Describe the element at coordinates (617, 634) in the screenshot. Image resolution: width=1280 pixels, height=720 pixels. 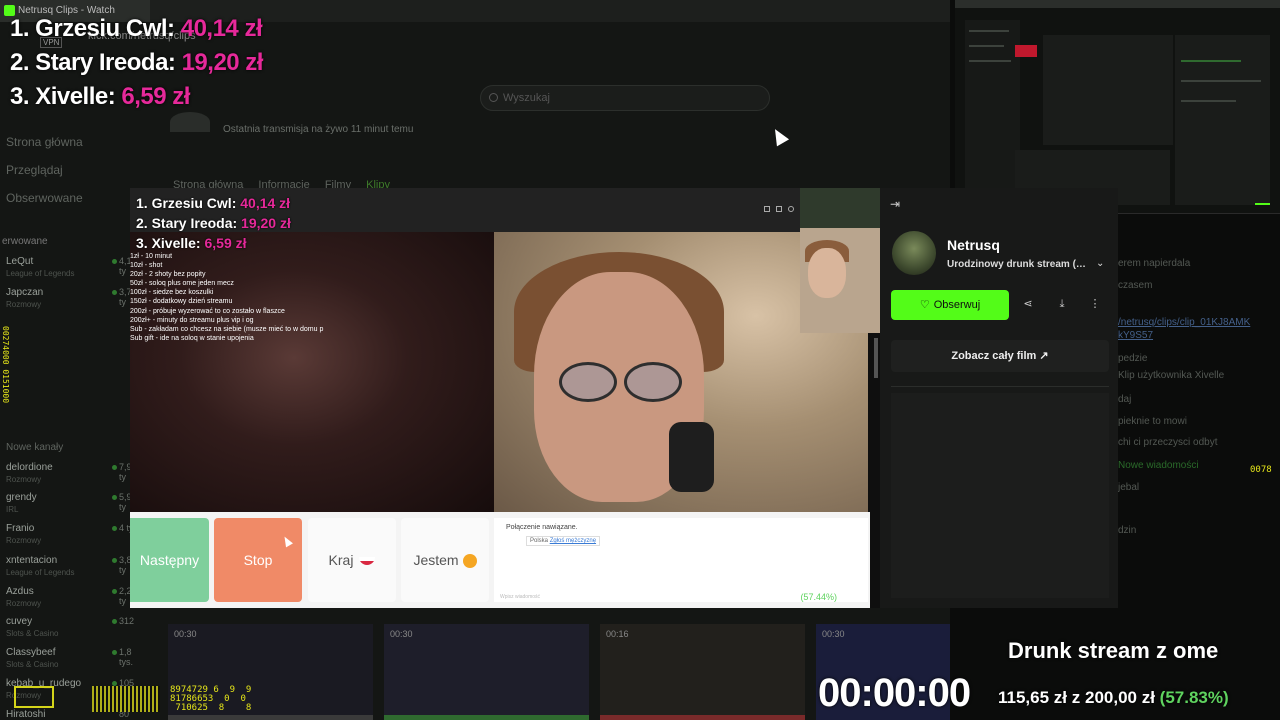
I see `clip-duration: 00:16` at that location.